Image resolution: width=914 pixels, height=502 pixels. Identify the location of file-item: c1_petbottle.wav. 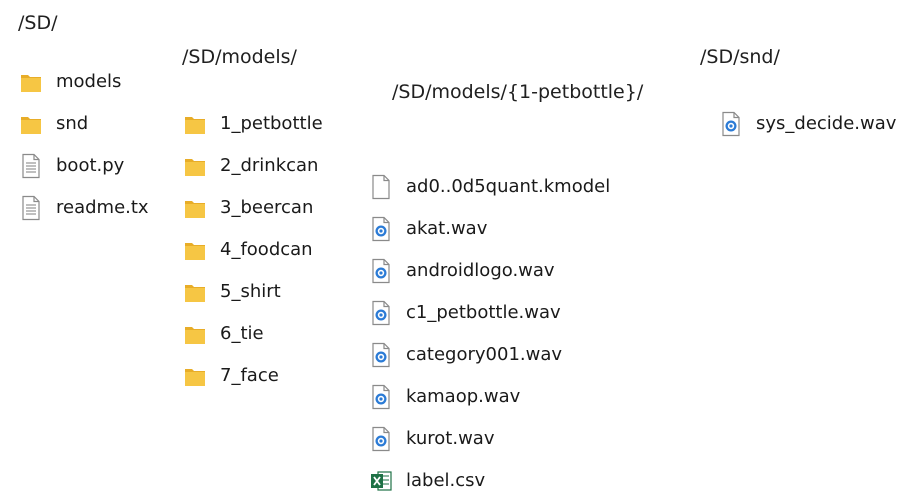
(490, 313).